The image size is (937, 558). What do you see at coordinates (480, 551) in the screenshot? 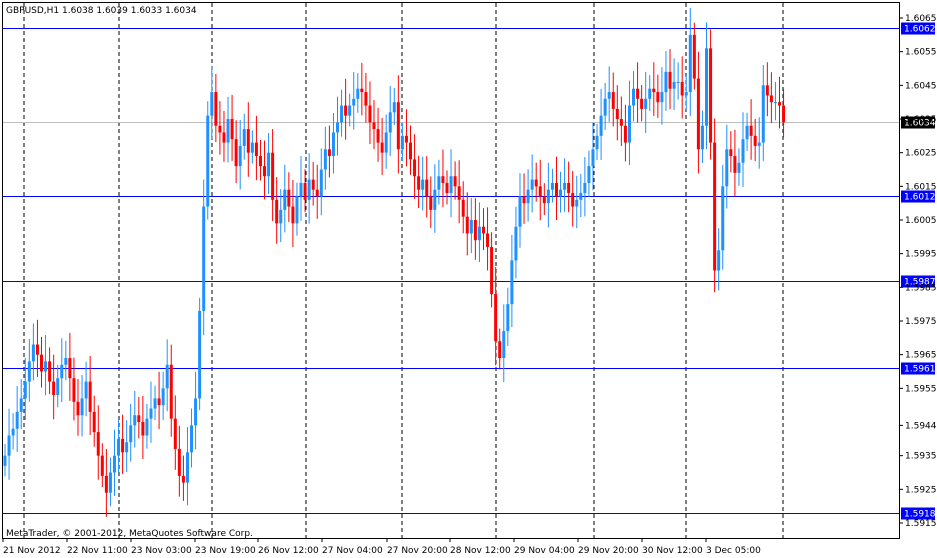
I see `x-tick-label: 28 Nov 12:00` at bounding box center [480, 551].